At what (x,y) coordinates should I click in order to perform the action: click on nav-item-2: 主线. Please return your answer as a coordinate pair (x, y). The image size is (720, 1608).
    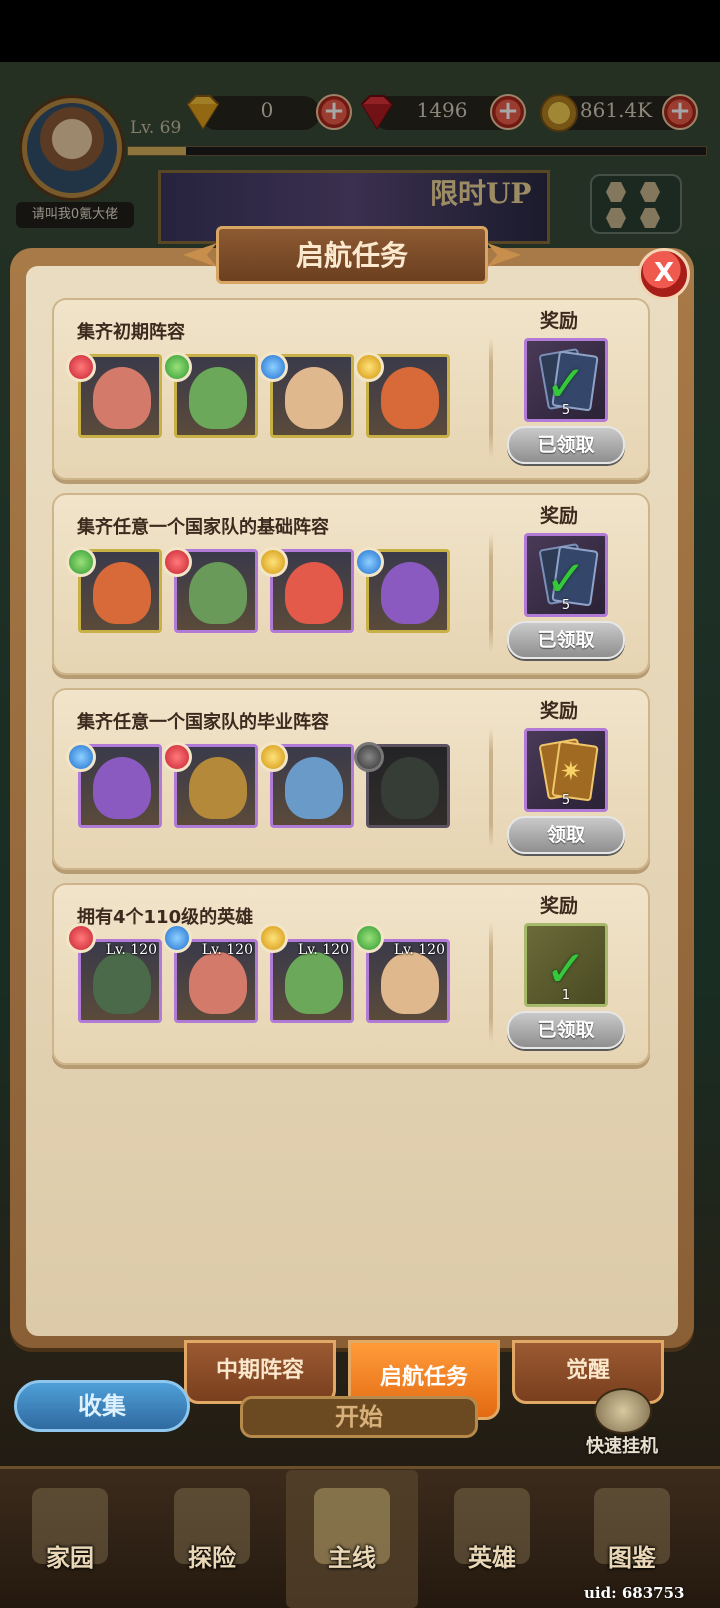
    Looking at the image, I should click on (352, 1535).